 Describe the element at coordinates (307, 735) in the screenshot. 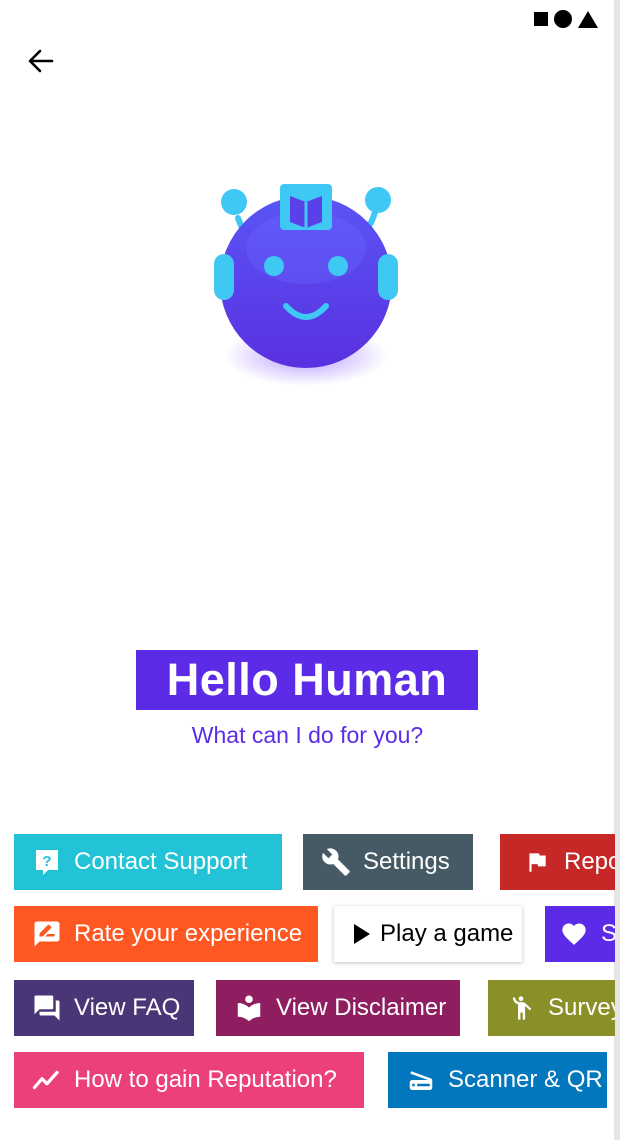

I see `page-subtitle: What can I do for you?` at that location.